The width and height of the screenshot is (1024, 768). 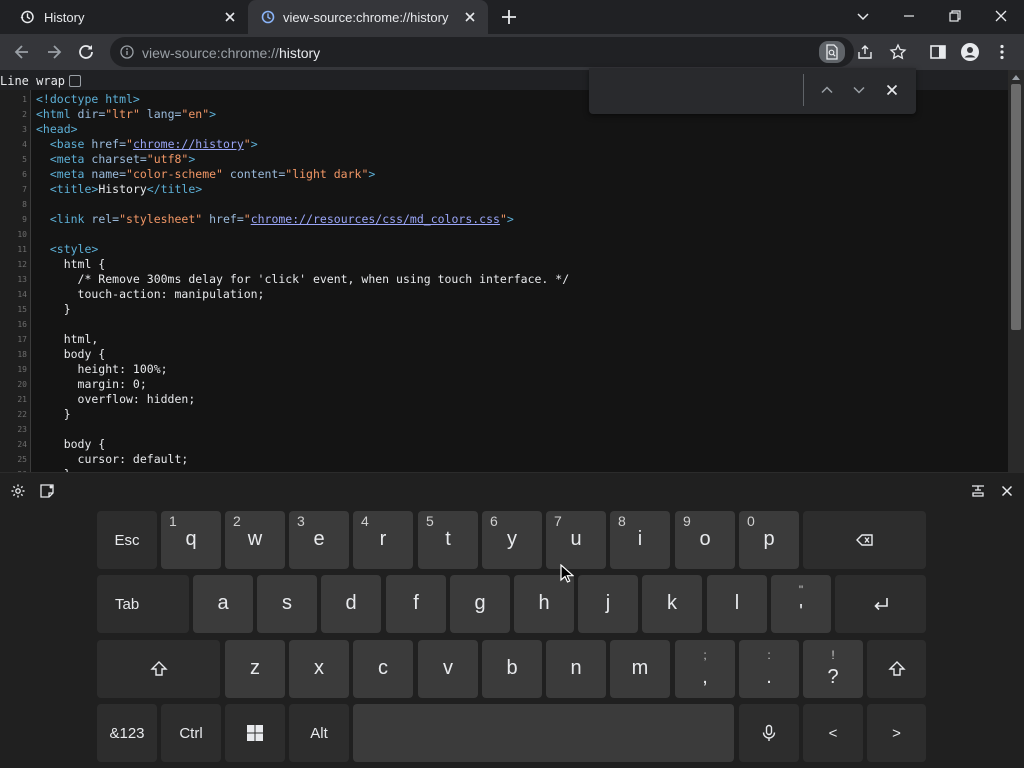 What do you see at coordinates (255, 540) in the screenshot?
I see `key-w: w2` at bounding box center [255, 540].